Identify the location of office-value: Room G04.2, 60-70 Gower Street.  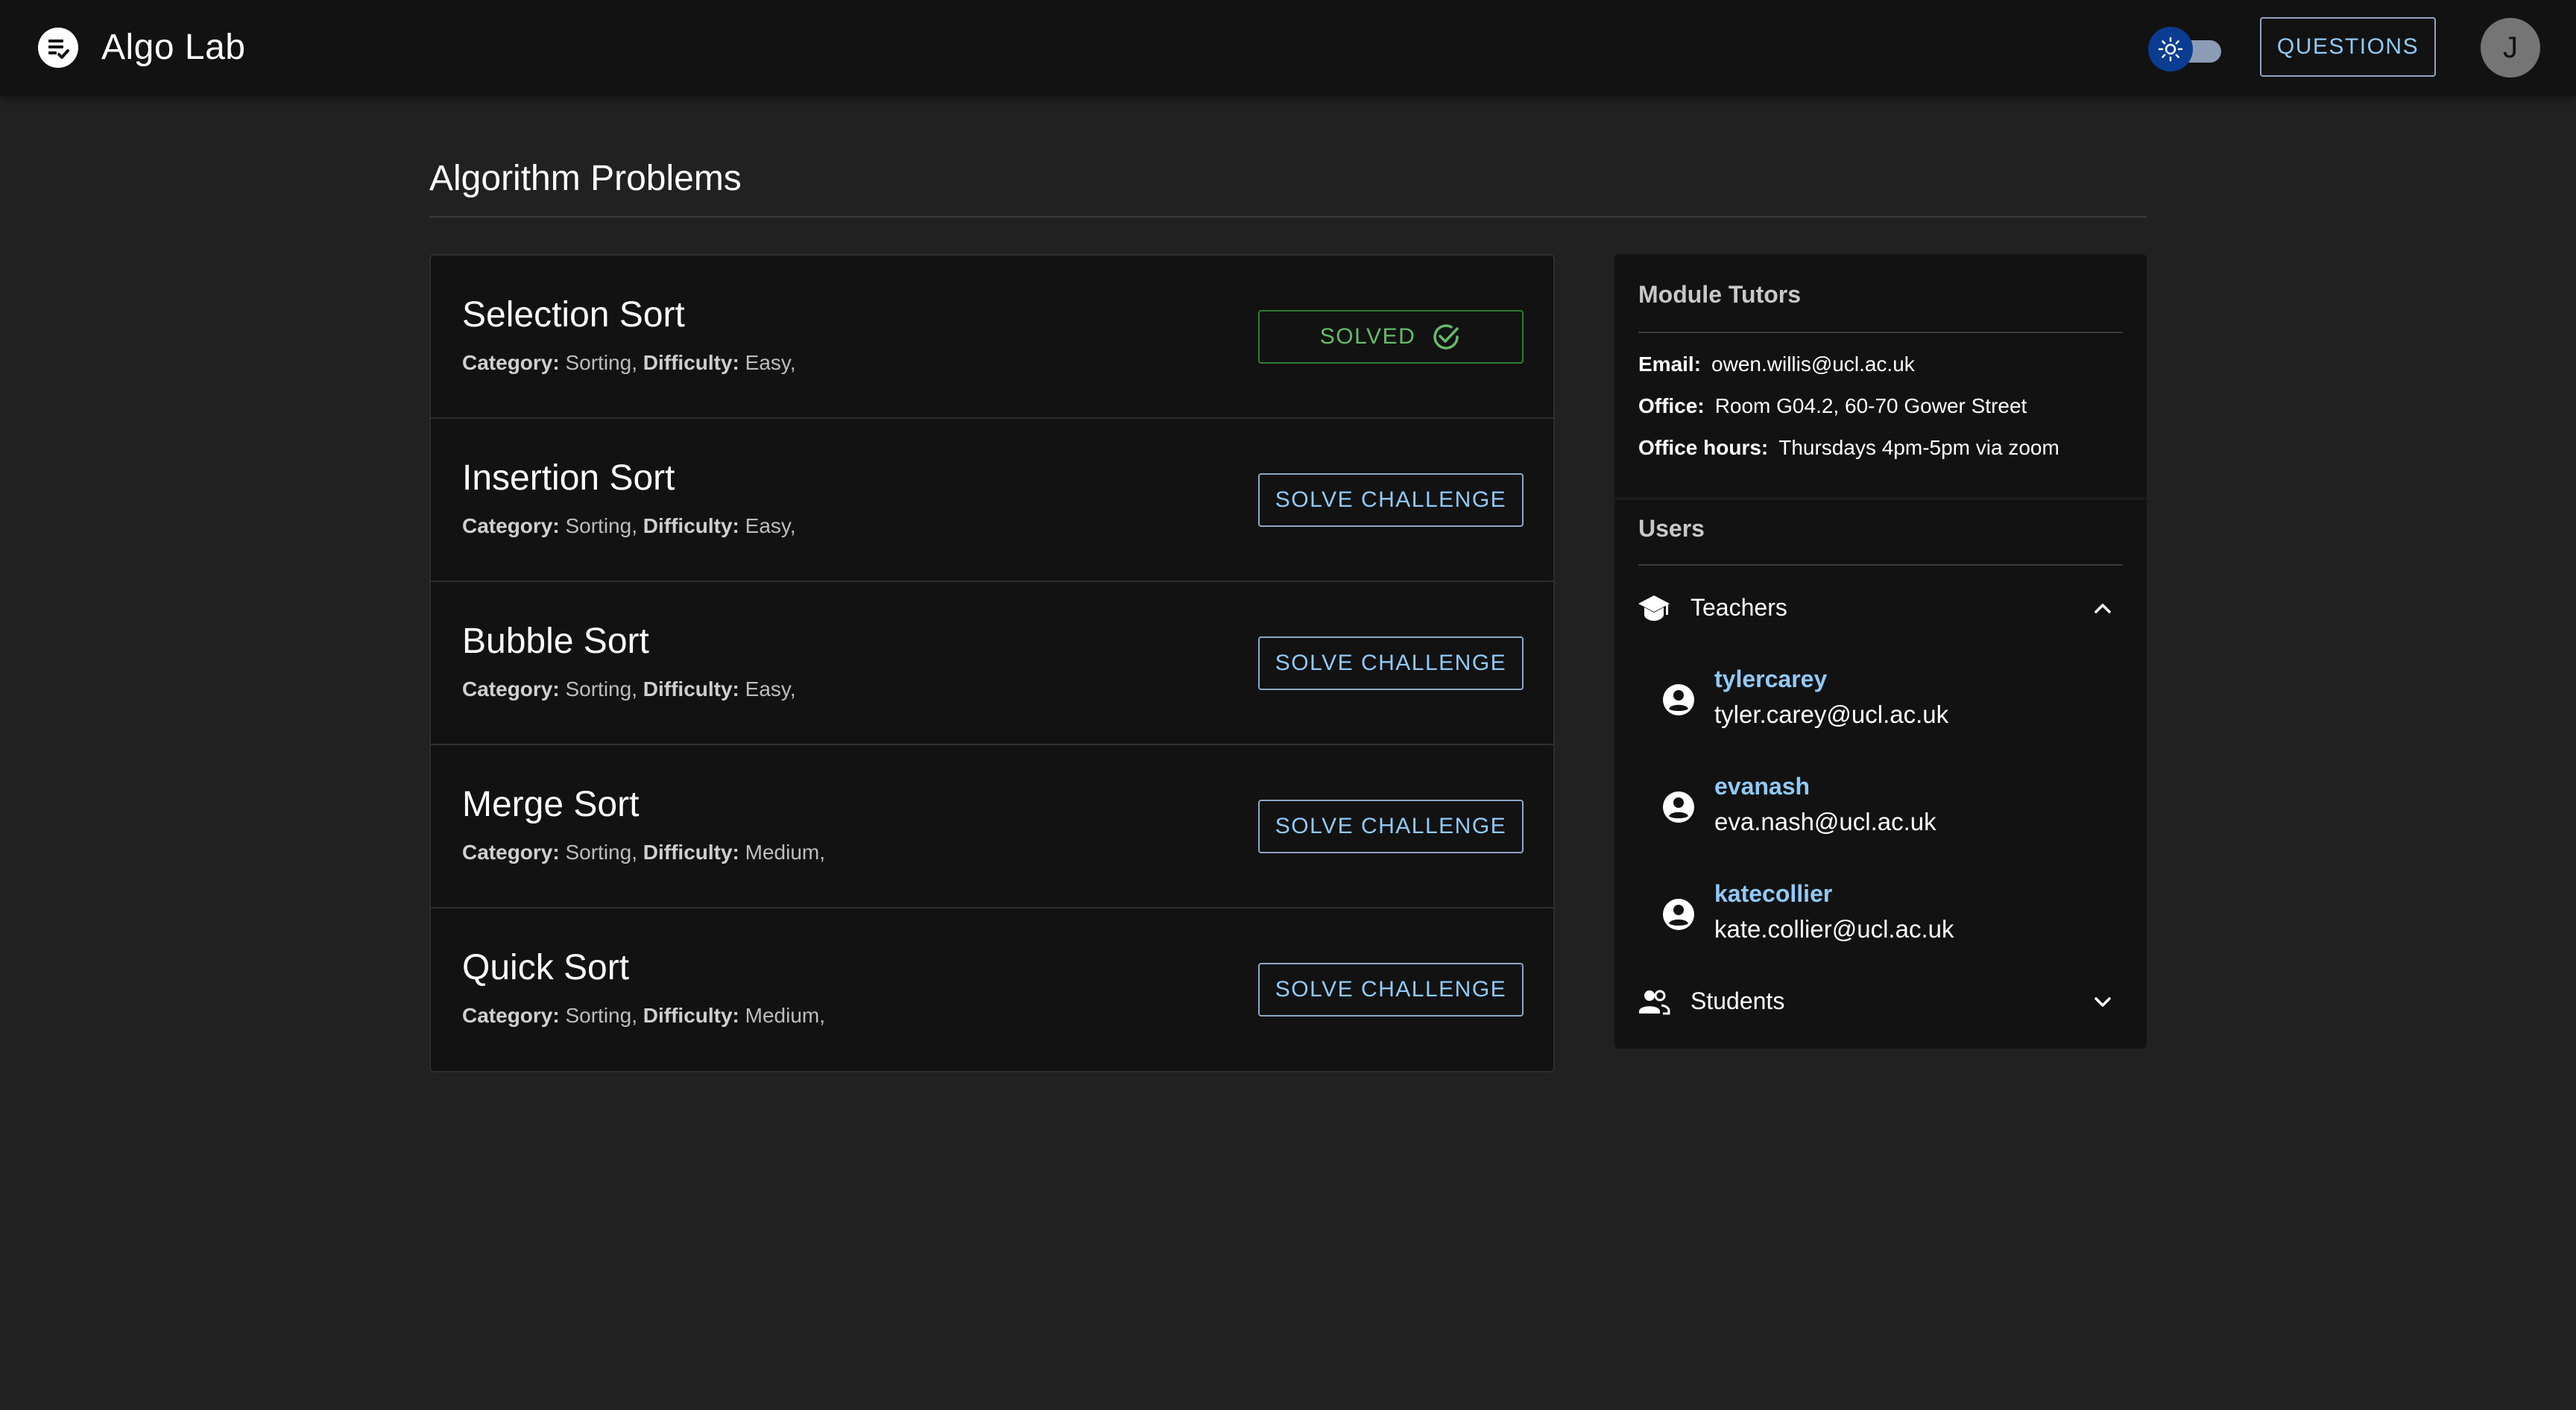
(1870, 405).